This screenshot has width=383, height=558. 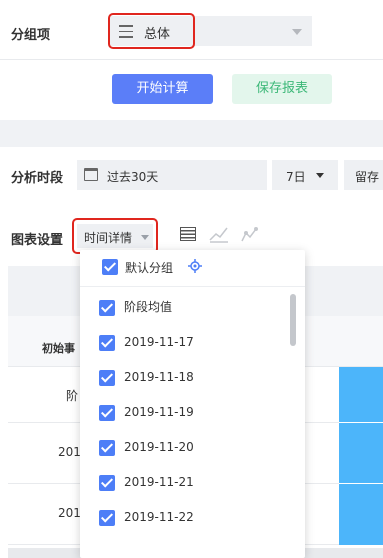 I want to click on divider, so click(x=191, y=59).